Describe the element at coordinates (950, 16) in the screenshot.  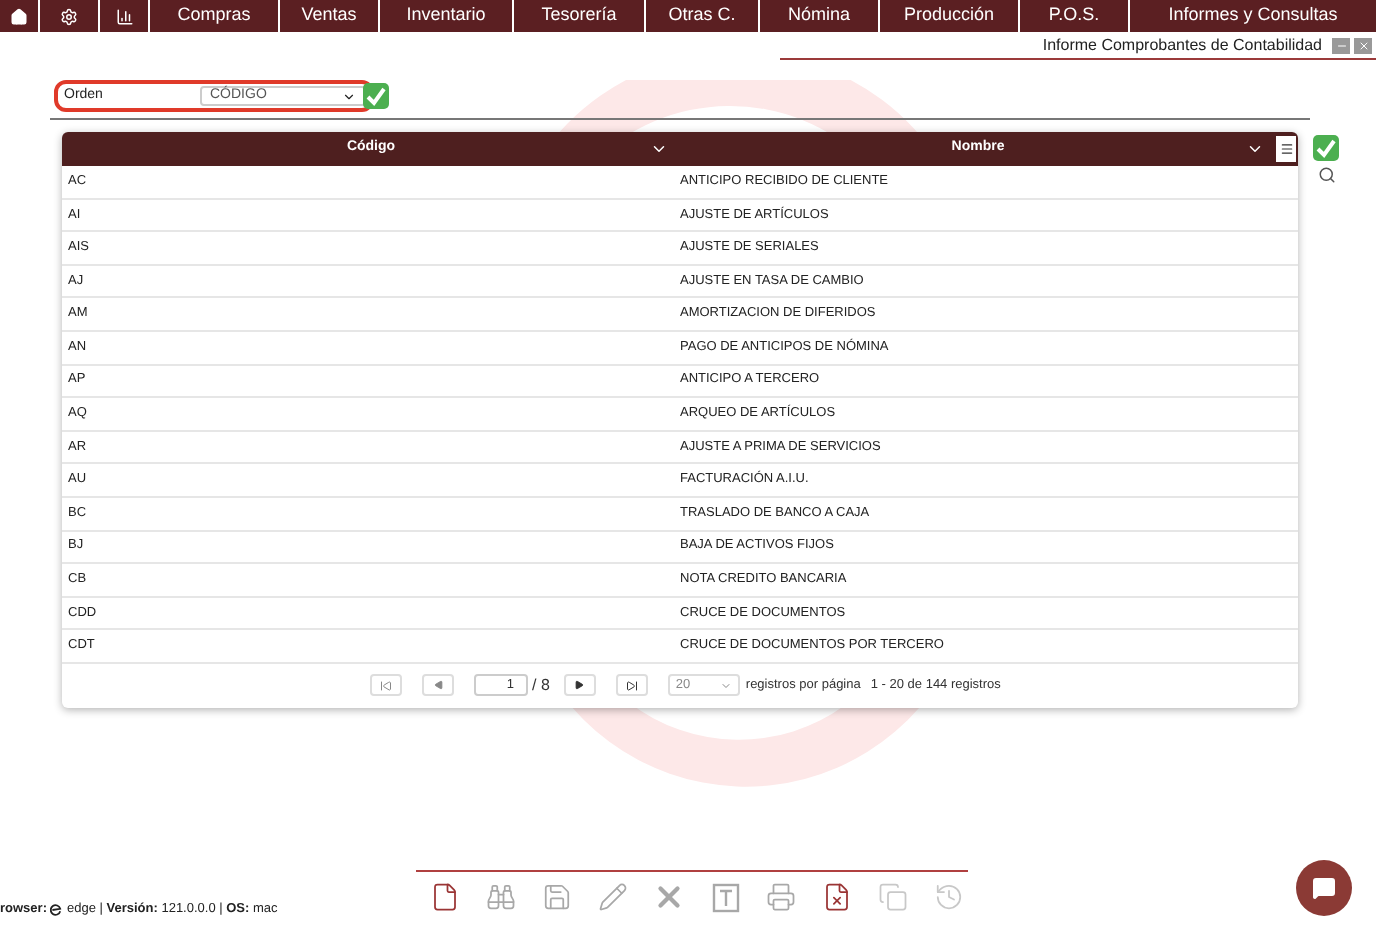
I see `menu-item: Producción` at that location.